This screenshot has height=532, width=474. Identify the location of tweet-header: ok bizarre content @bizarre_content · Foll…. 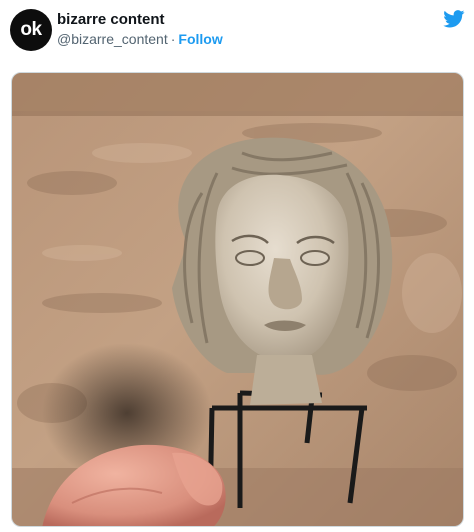
(237, 34).